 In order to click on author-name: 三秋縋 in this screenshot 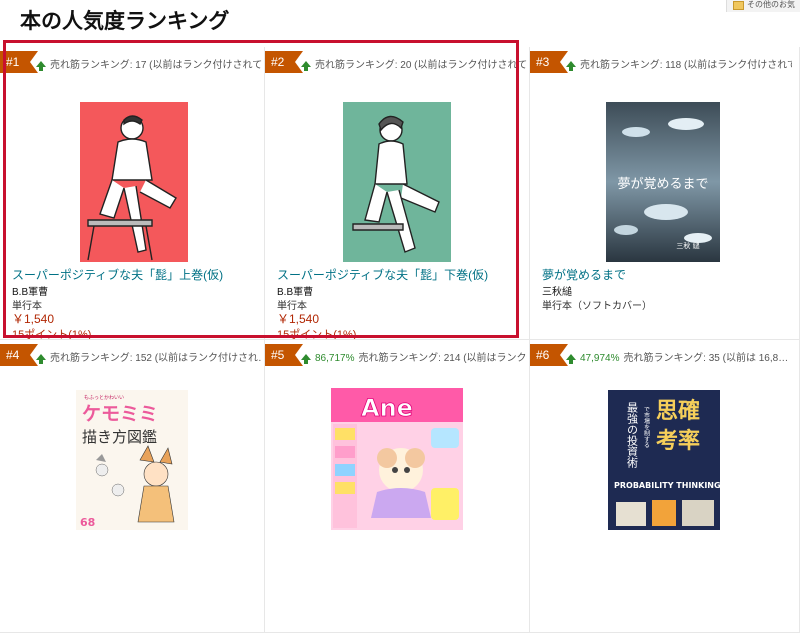, I will do `click(557, 290)`.